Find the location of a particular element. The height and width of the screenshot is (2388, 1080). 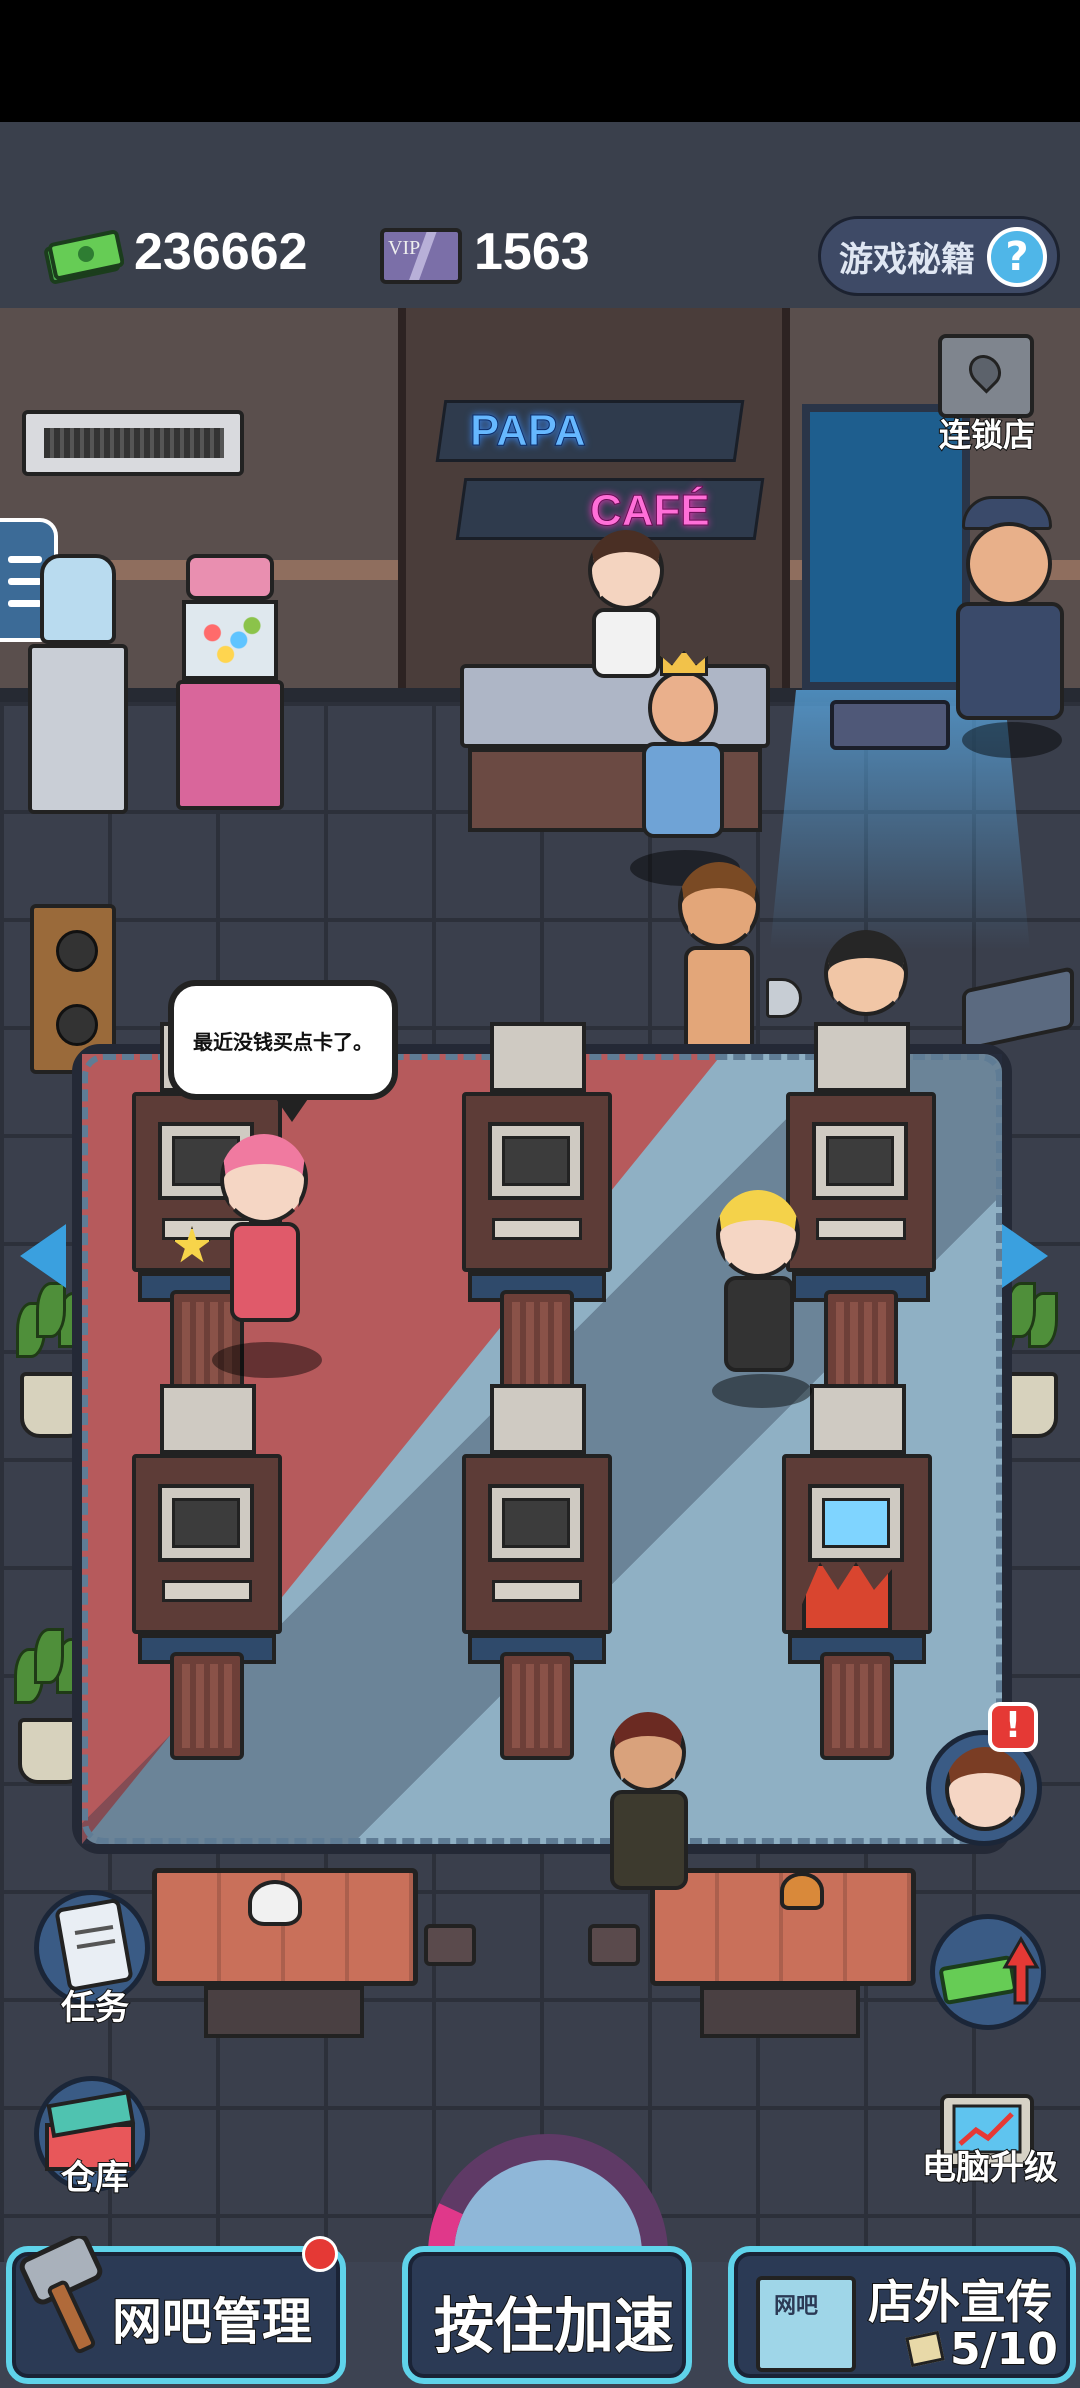

maid-body is located at coordinates (759, 1324).